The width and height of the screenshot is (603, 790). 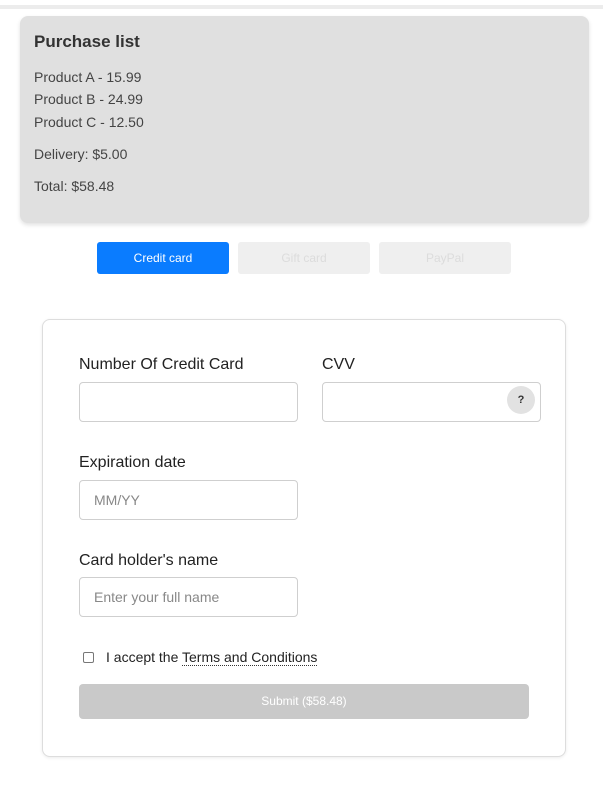 What do you see at coordinates (161, 364) in the screenshot?
I see `card-number-label: Number Of Credit Card` at bounding box center [161, 364].